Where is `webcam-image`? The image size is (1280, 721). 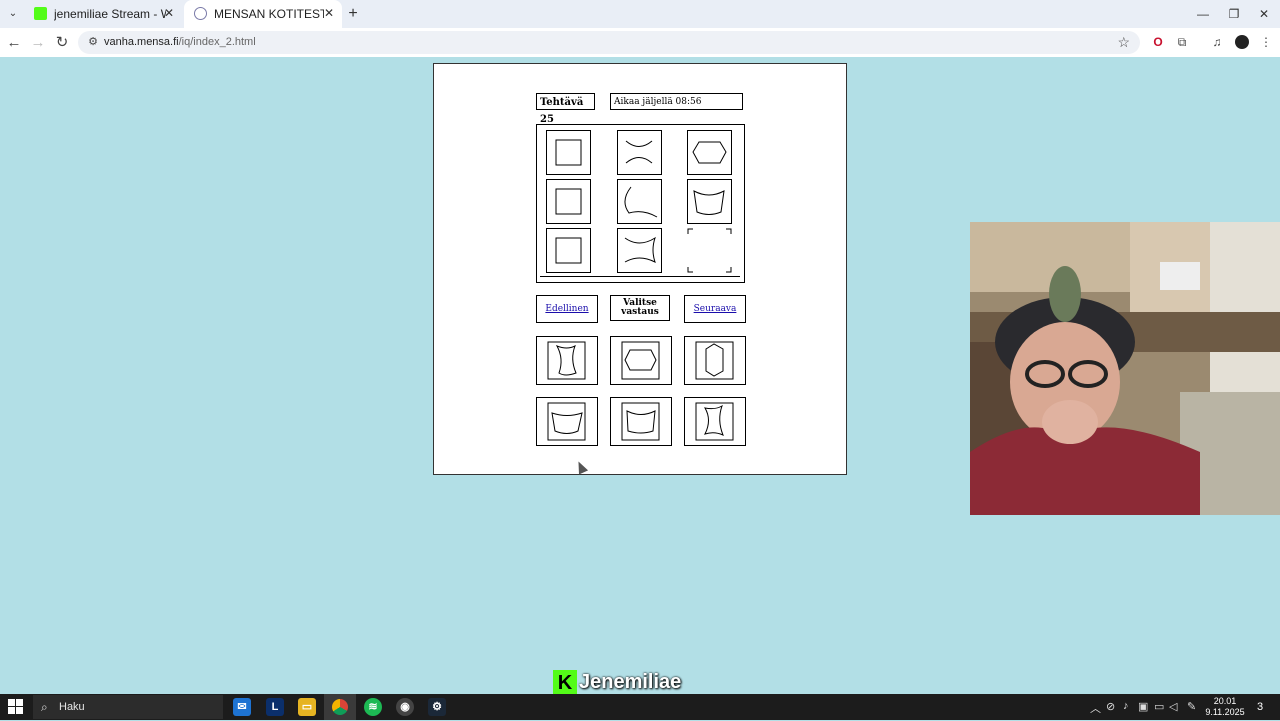 webcam-image is located at coordinates (1125, 368).